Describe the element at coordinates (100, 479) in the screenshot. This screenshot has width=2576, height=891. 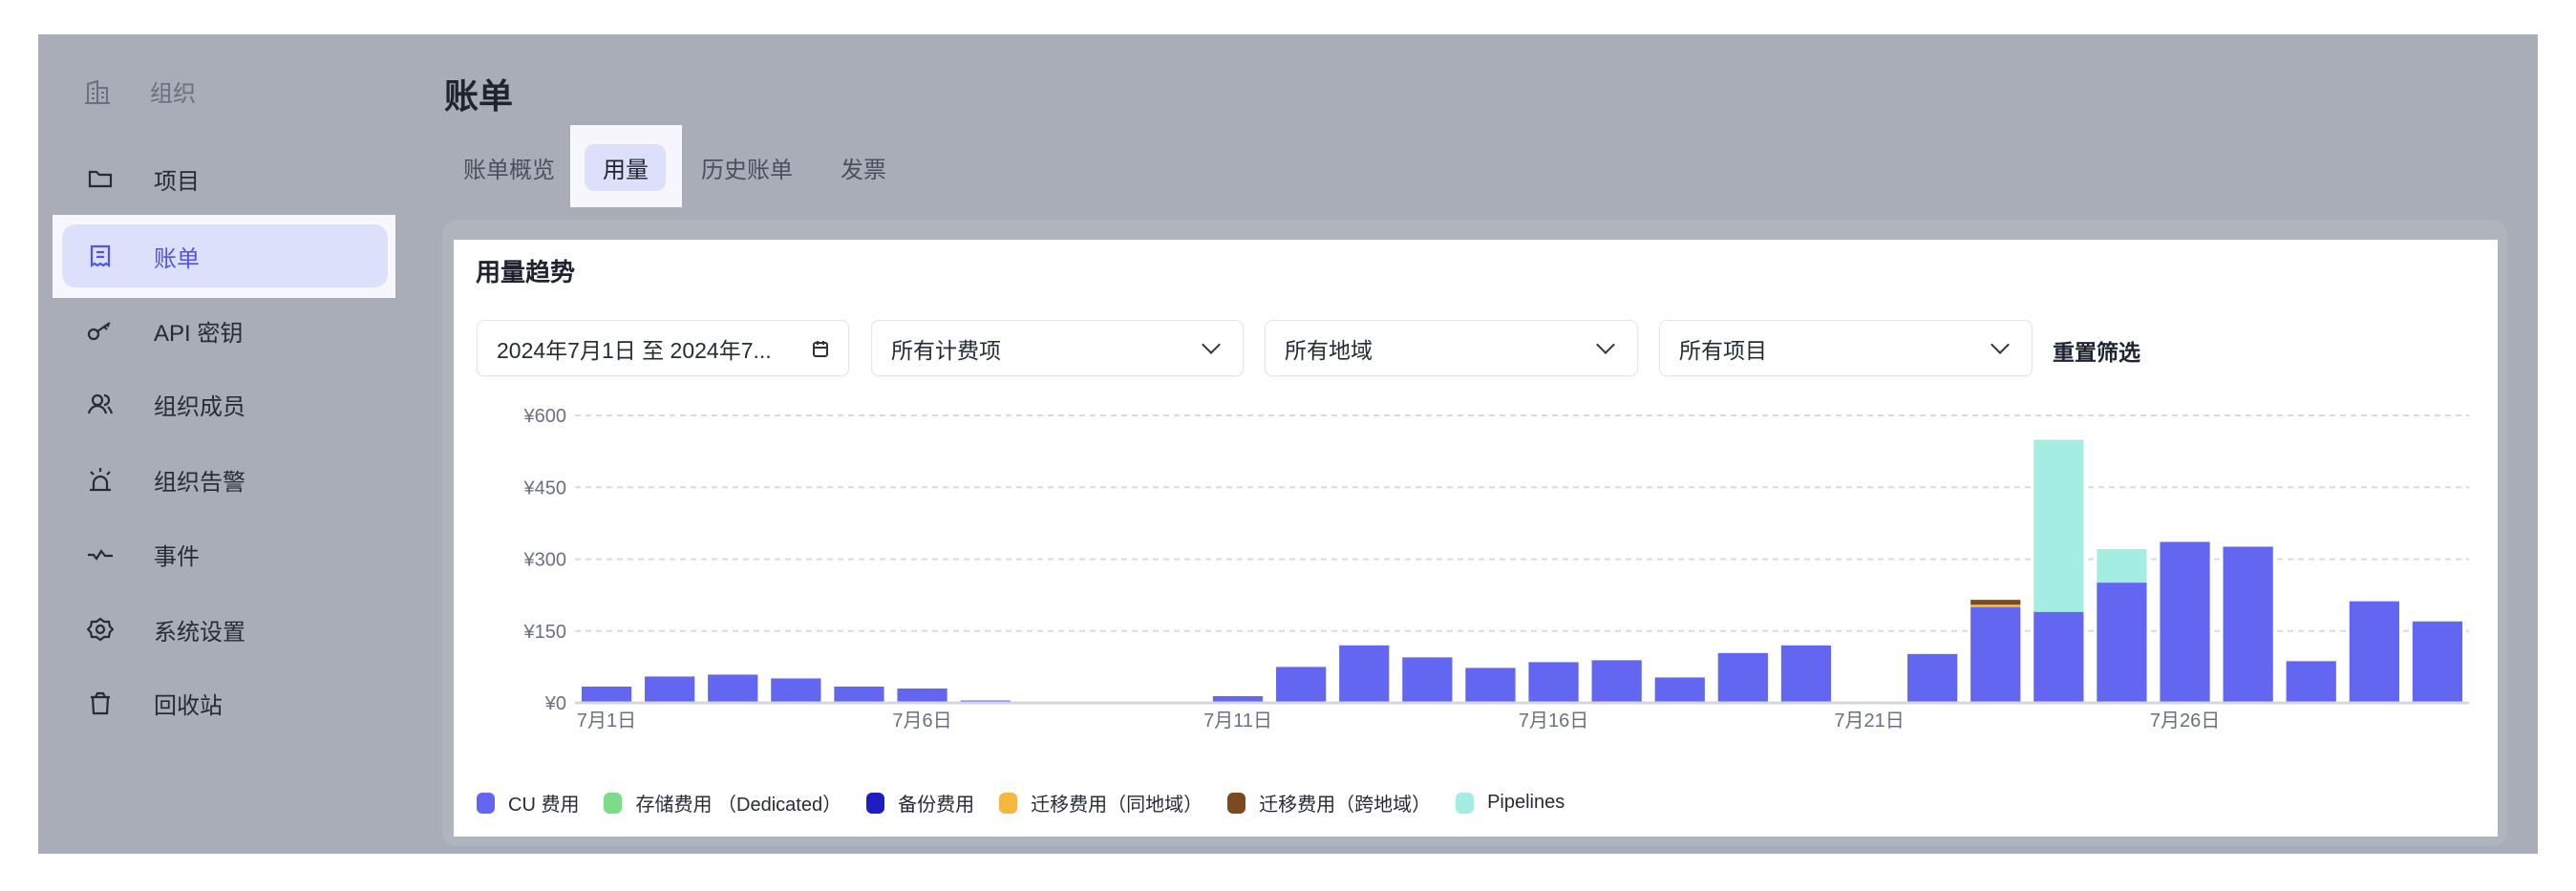
I see `alarm-icon` at that location.